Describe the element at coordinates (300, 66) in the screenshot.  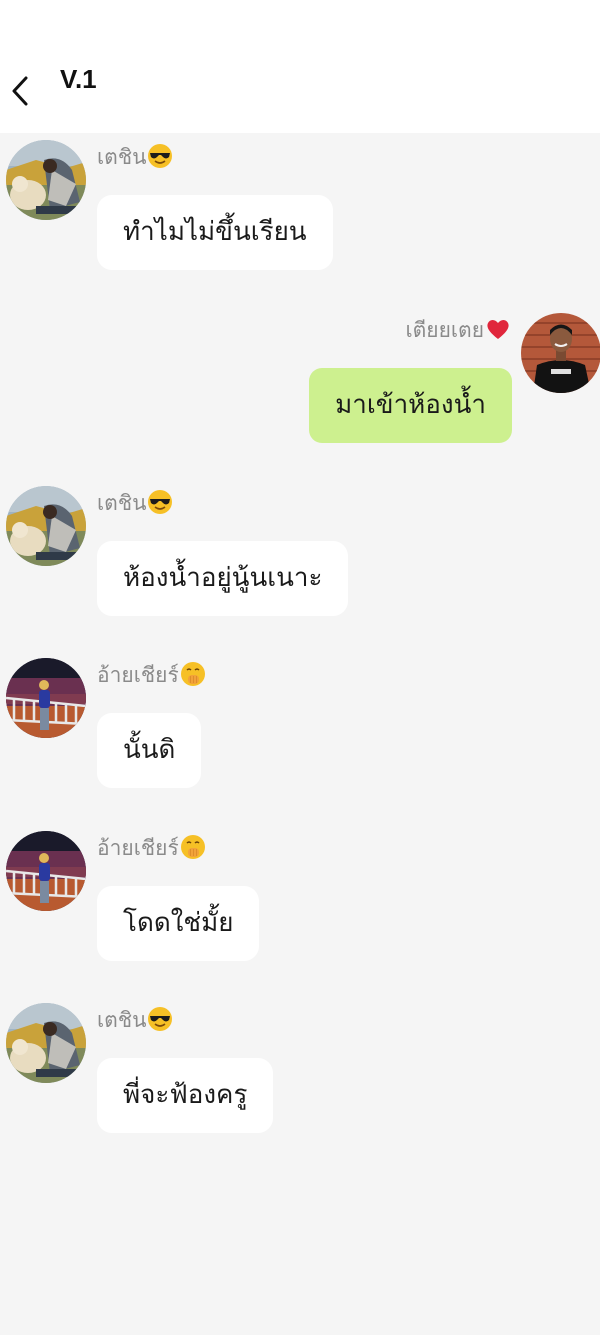
I see `chat-header: V.1` at that location.